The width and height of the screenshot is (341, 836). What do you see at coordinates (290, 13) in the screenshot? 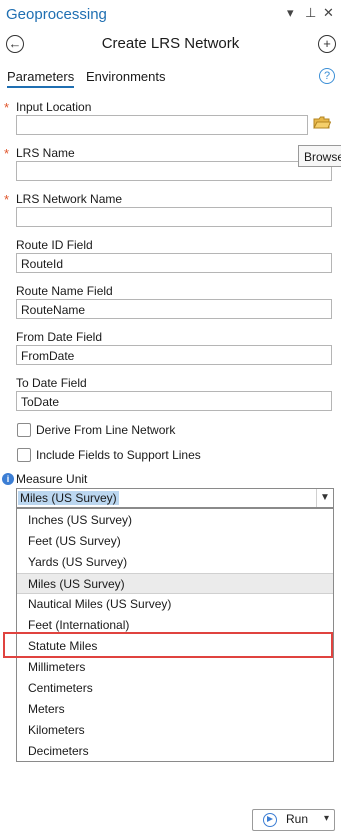
I see `pane-menu-icon: ▾` at bounding box center [290, 13].